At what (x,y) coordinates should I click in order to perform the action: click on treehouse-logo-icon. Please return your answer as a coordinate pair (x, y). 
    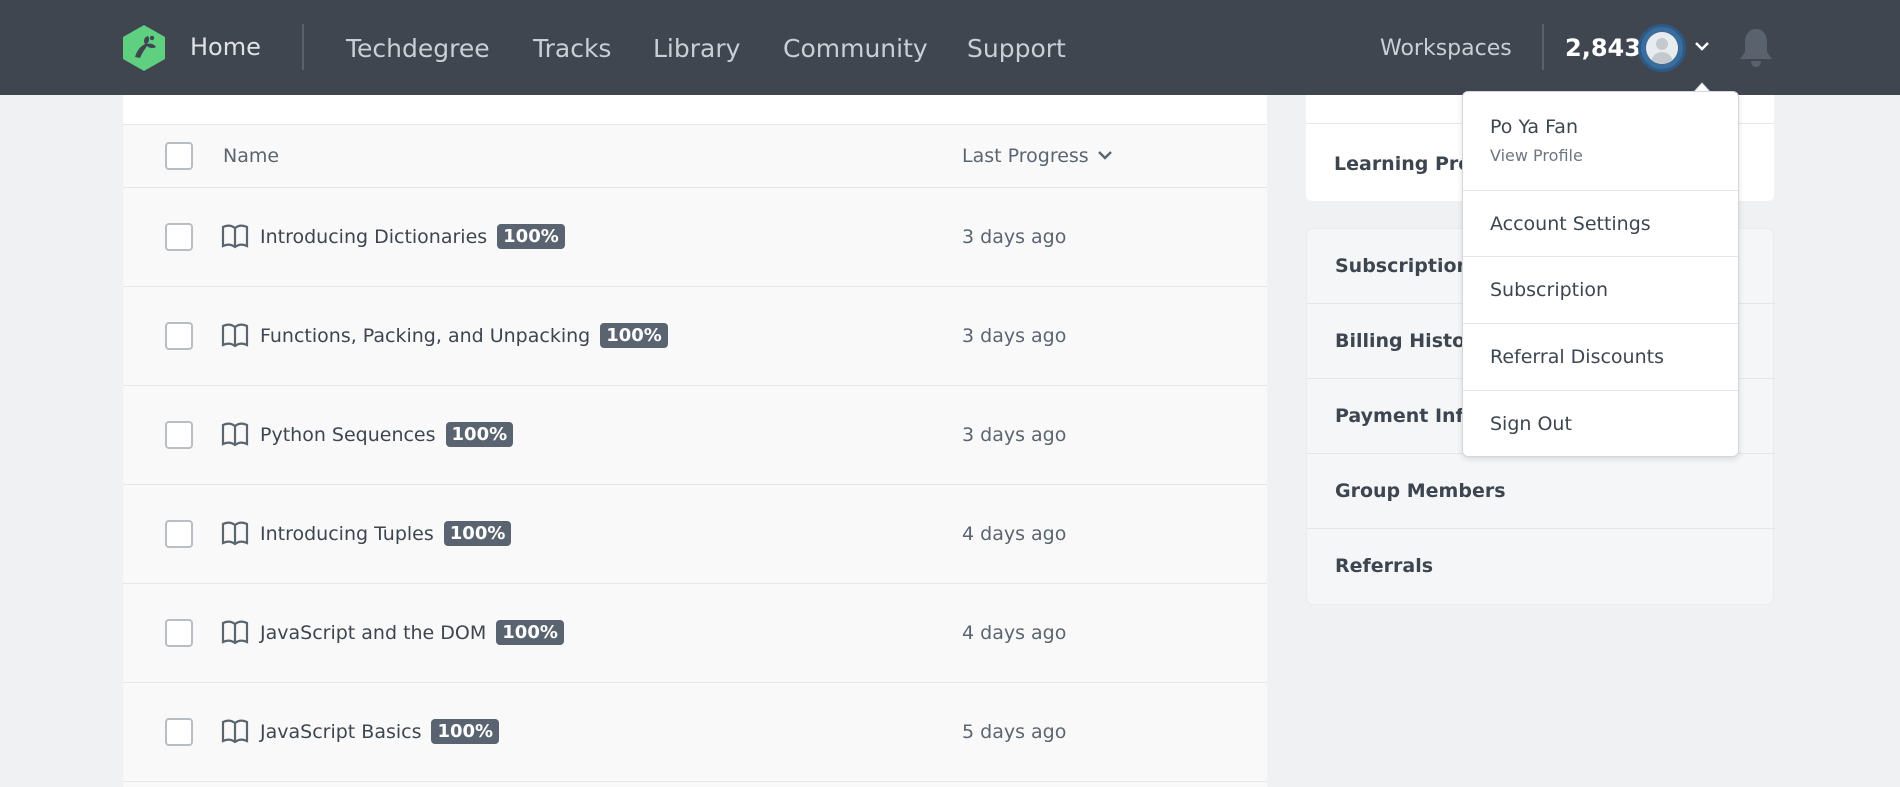
    Looking at the image, I should click on (144, 48).